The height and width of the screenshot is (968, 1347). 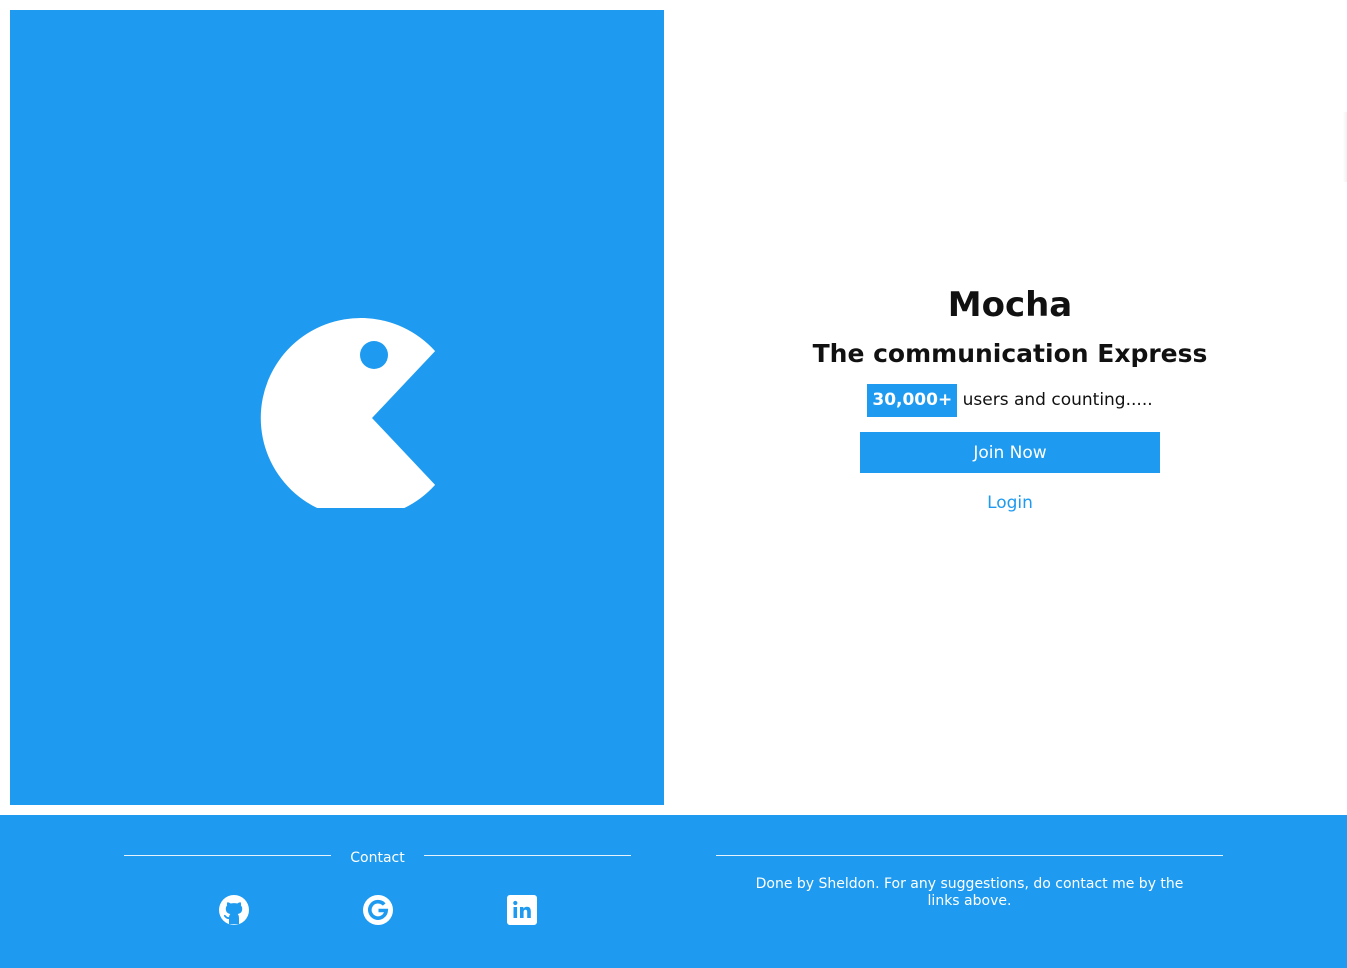 I want to click on chomp-logo-icon, so click(x=348, y=413).